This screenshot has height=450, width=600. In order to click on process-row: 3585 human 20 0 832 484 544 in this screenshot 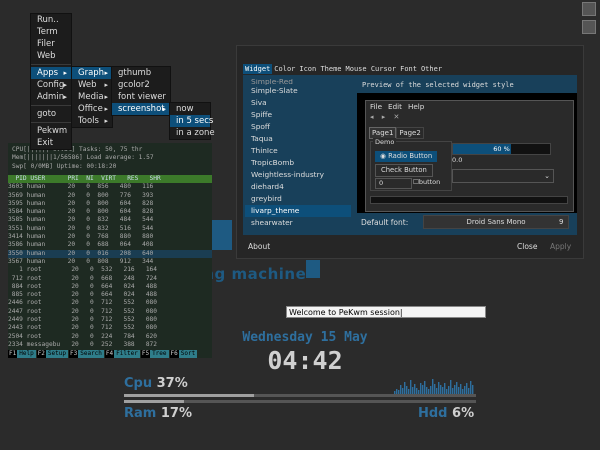, I will do `click(110, 220)`.